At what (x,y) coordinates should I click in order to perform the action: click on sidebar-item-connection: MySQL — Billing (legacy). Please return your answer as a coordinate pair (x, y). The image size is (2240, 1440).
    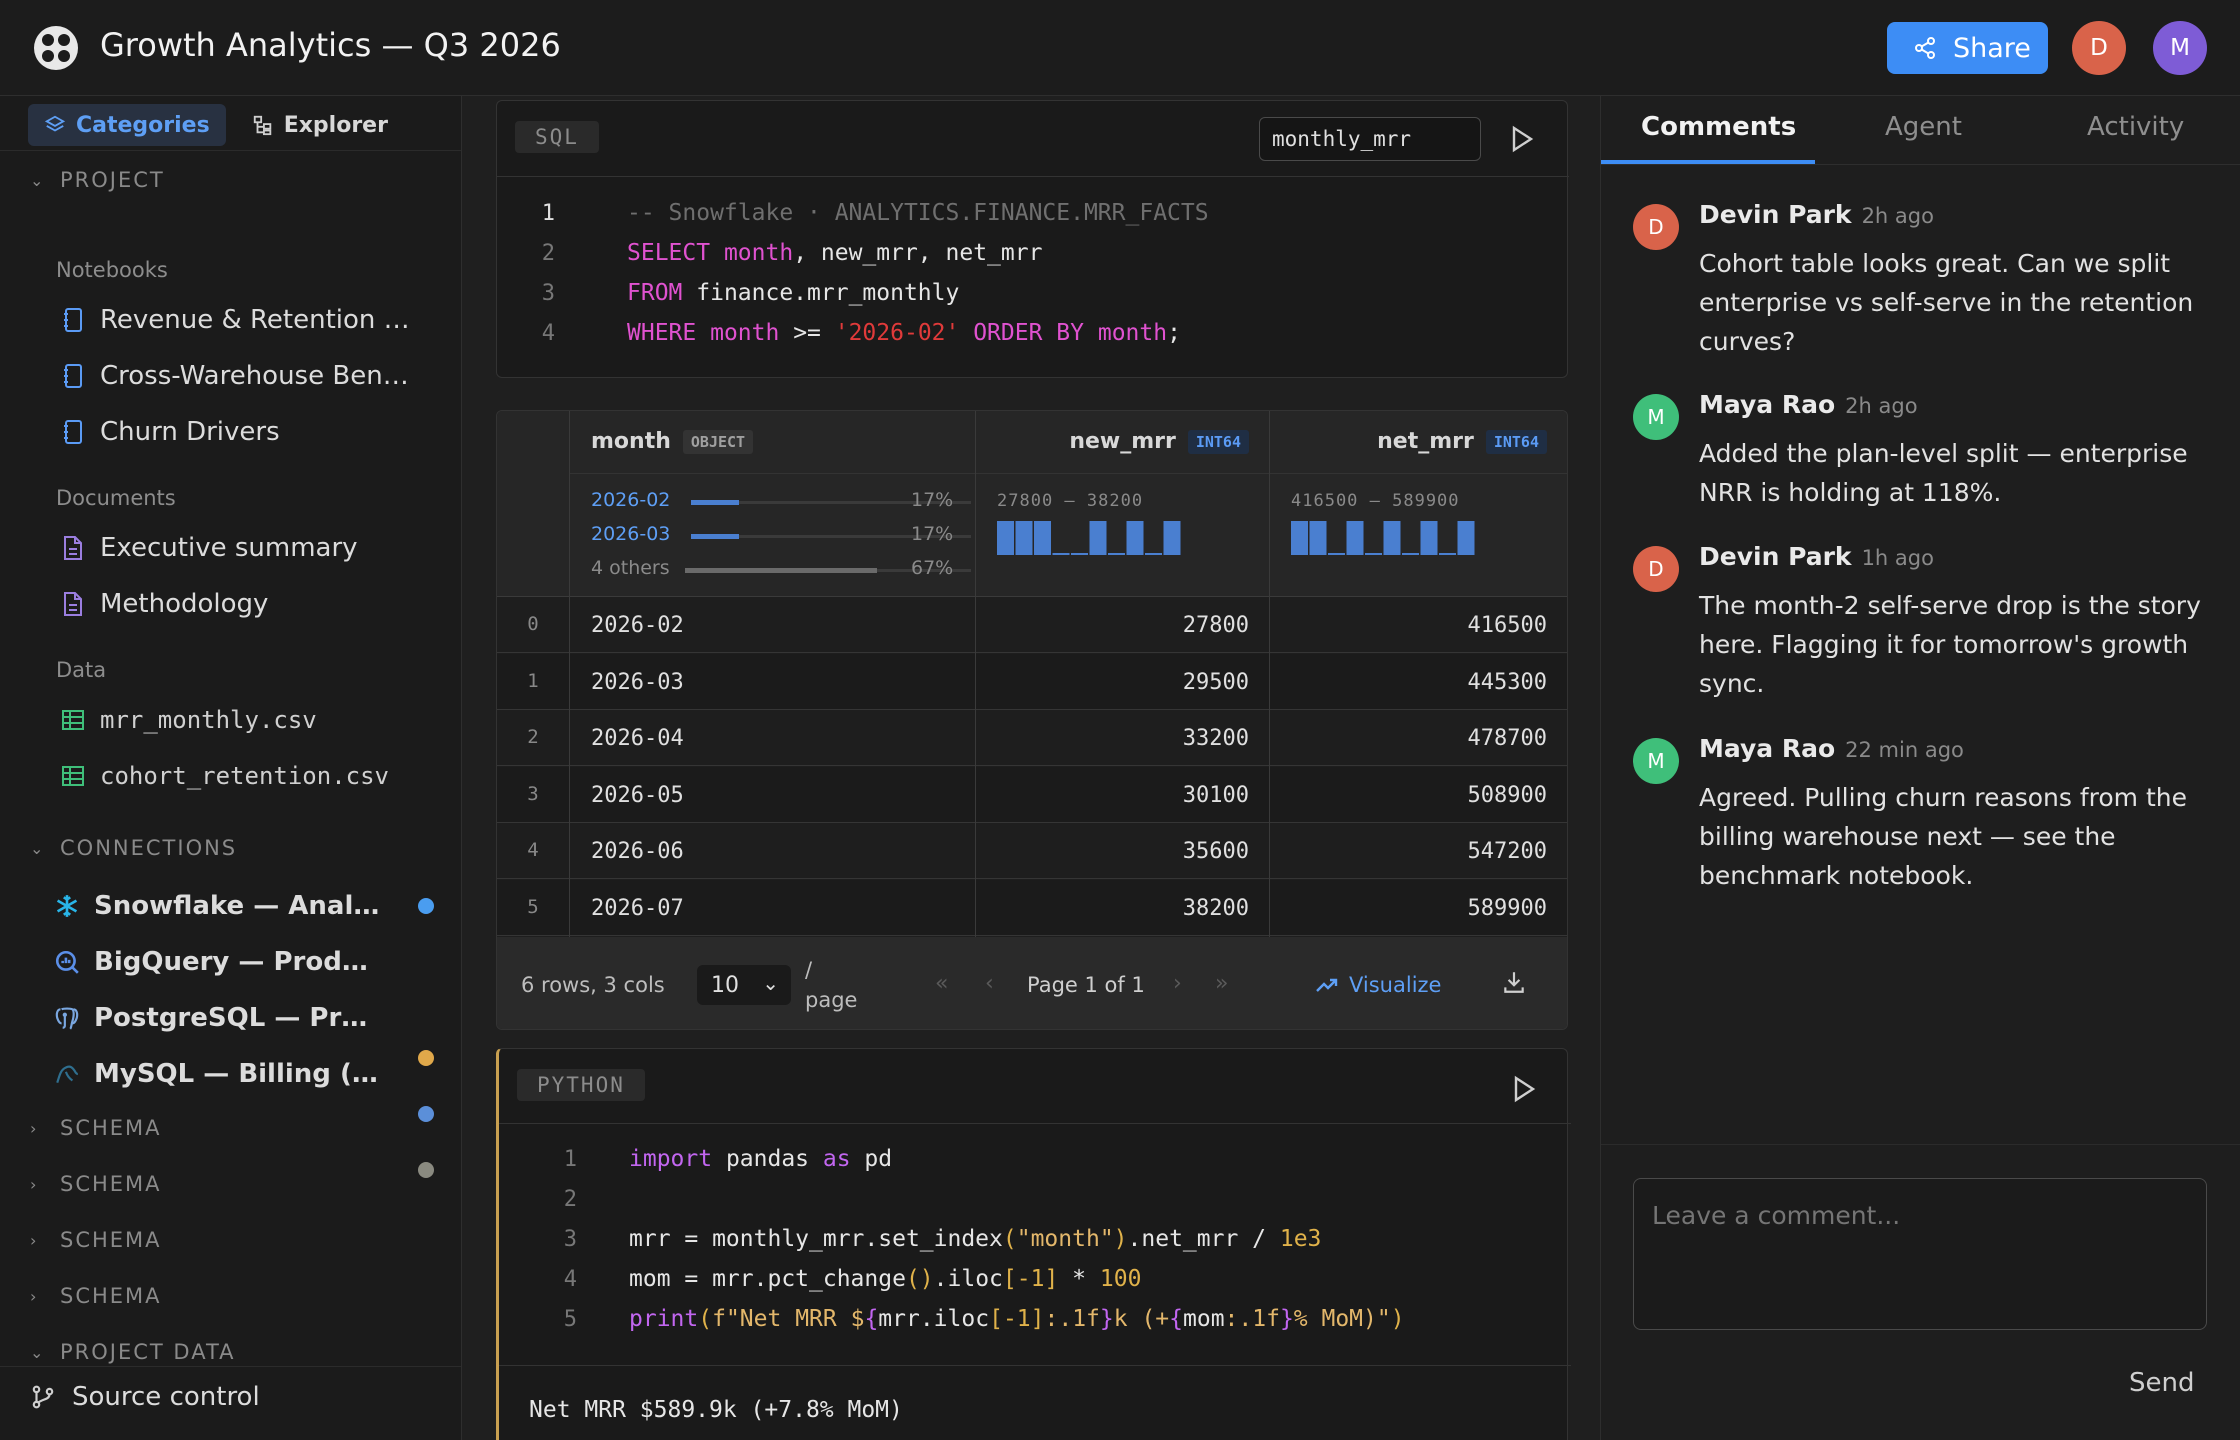
    Looking at the image, I should click on (249, 1074).